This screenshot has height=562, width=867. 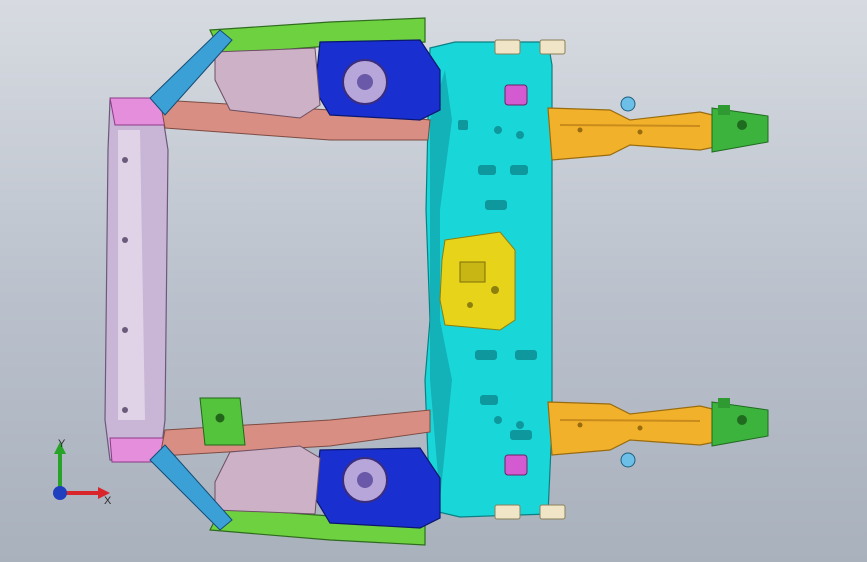 I want to click on green-rear-mount-lower, so click(x=740, y=422).